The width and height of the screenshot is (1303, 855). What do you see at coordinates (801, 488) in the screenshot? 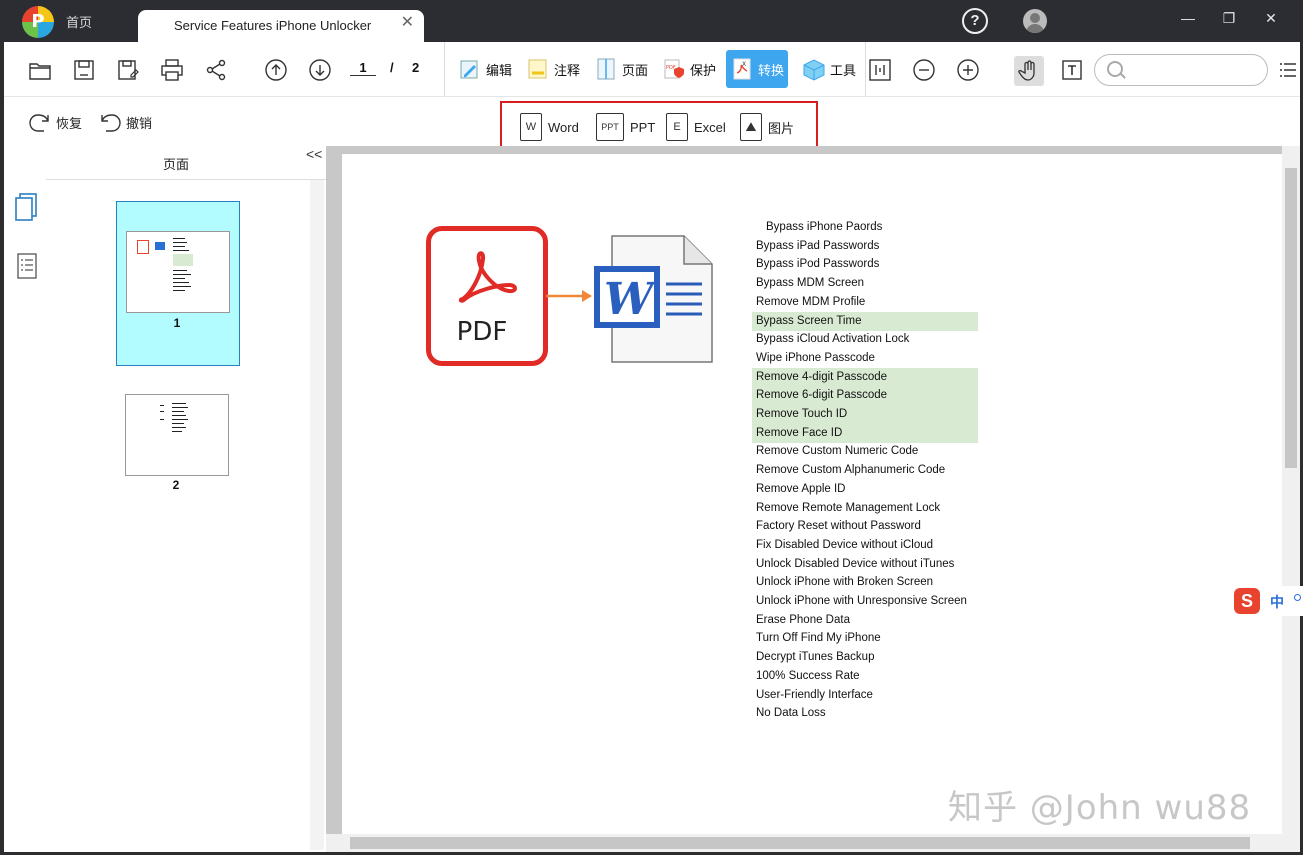
I see `feature-item: Remove Apple ID` at bounding box center [801, 488].